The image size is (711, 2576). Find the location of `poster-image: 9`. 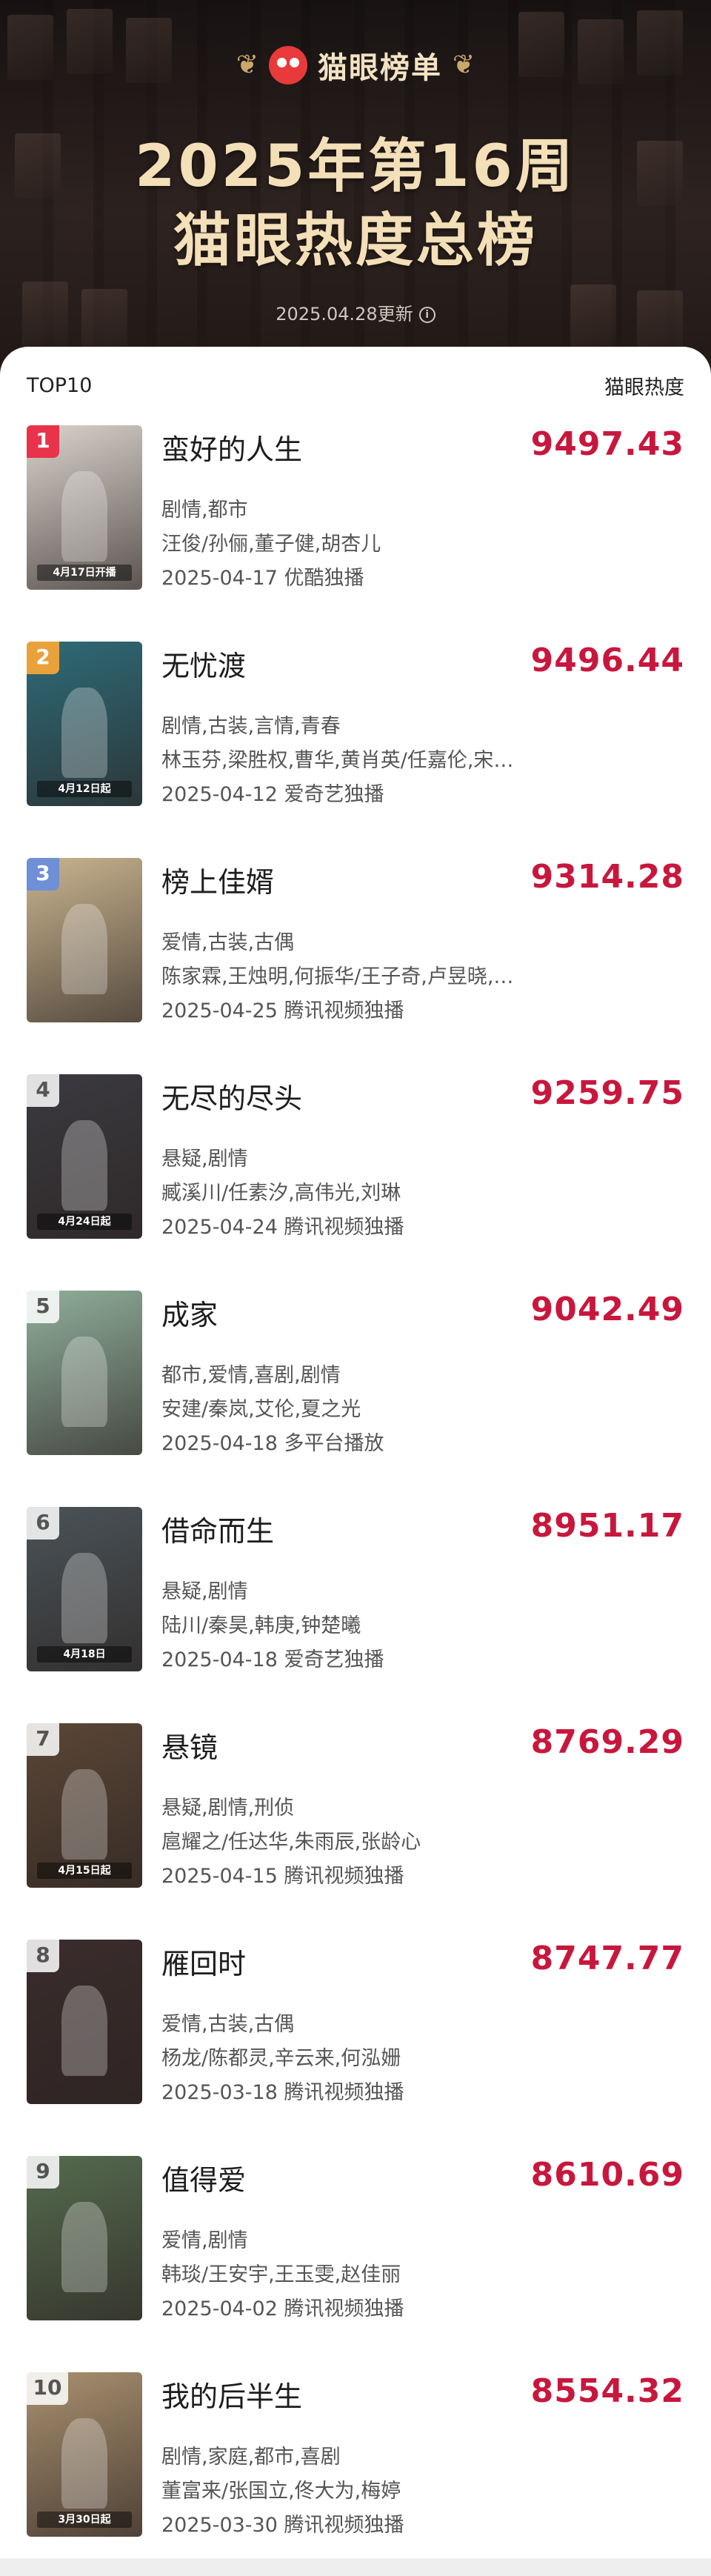

poster-image: 9 is located at coordinates (84, 2238).